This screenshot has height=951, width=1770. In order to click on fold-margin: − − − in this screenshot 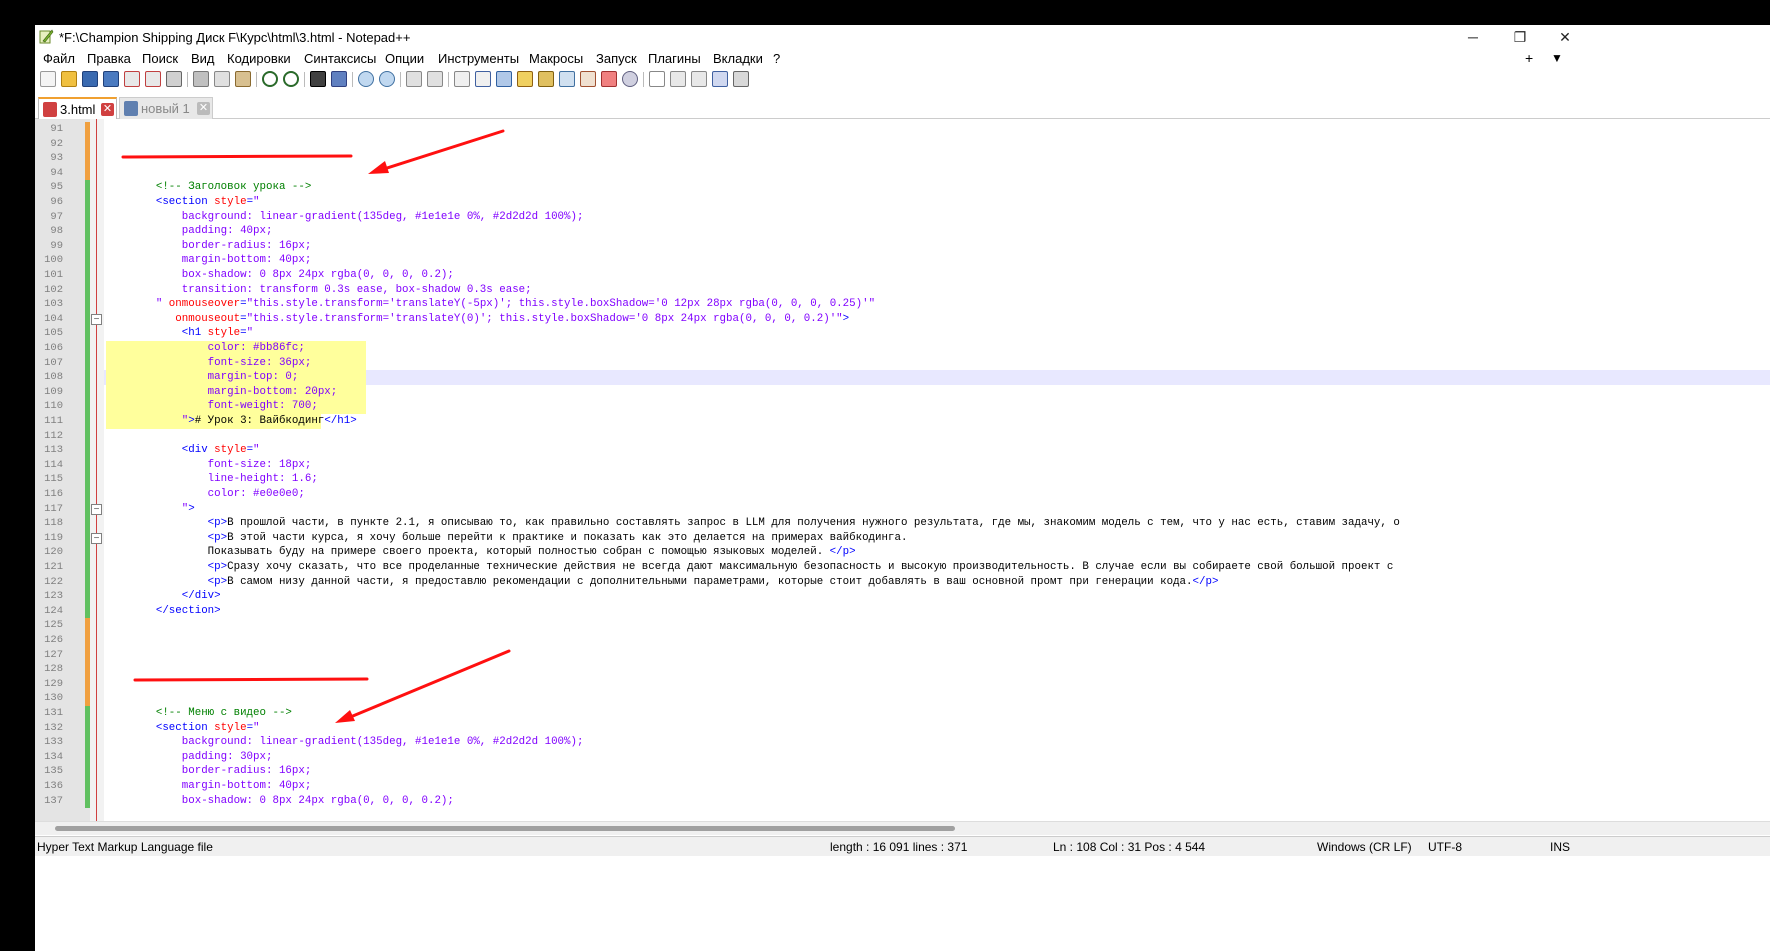, I will do `click(97, 470)`.